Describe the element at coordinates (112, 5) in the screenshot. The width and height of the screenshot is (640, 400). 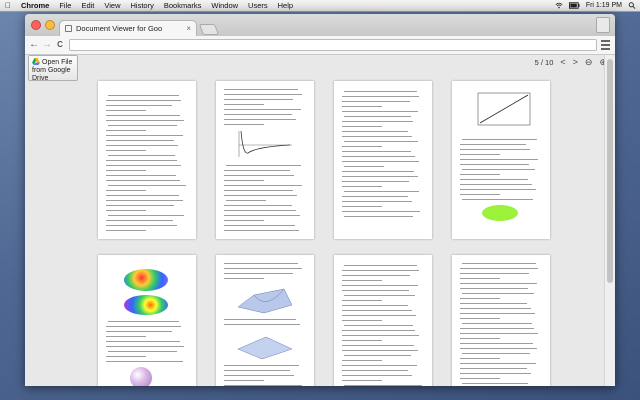
I see `menu-view: View` at that location.